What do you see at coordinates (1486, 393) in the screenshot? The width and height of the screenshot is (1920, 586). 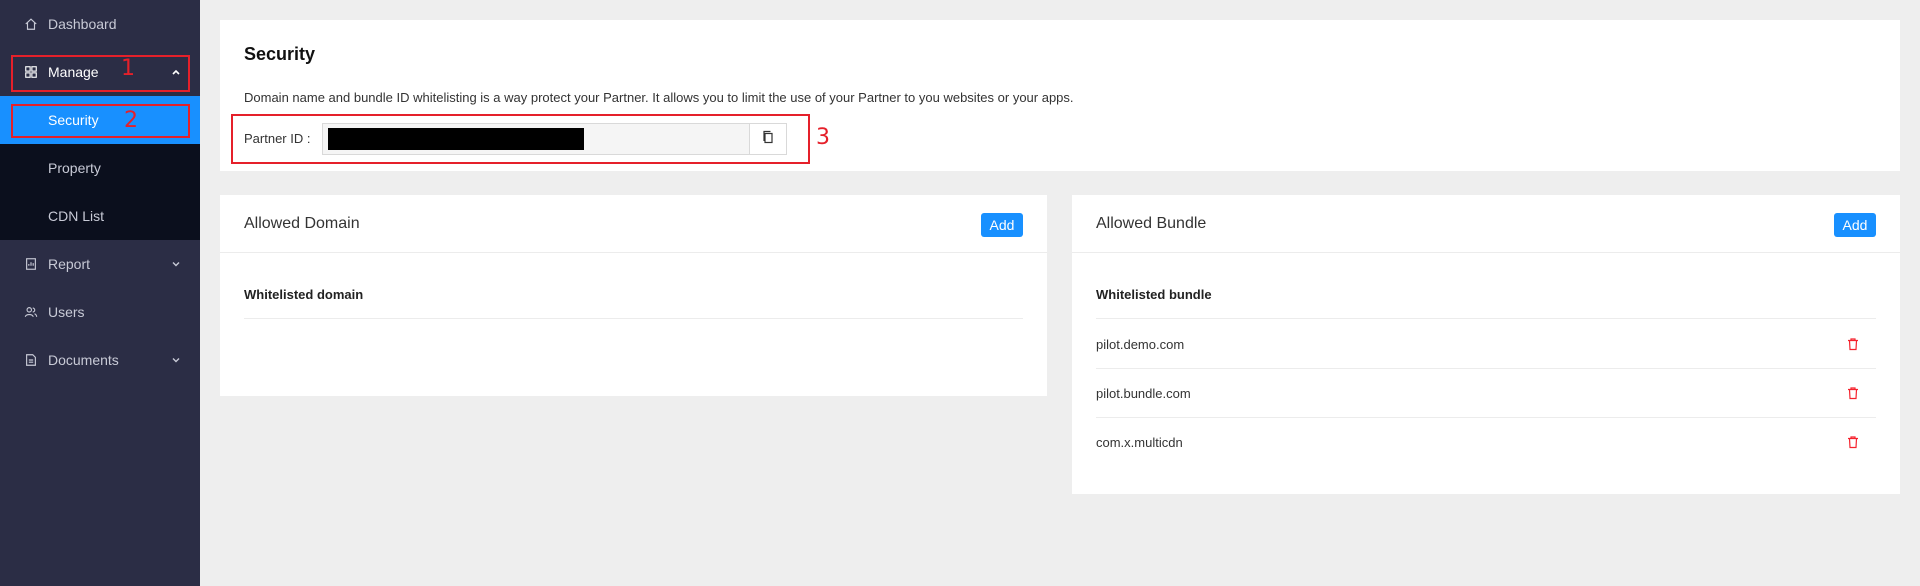 I see `list-item: pilot.bundle.com` at bounding box center [1486, 393].